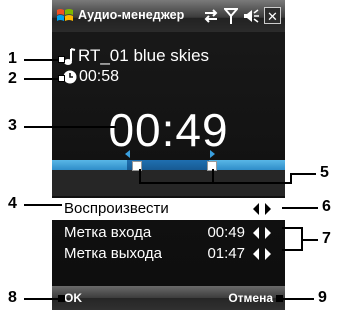  I want to click on callout-line-5b, so click(213, 176).